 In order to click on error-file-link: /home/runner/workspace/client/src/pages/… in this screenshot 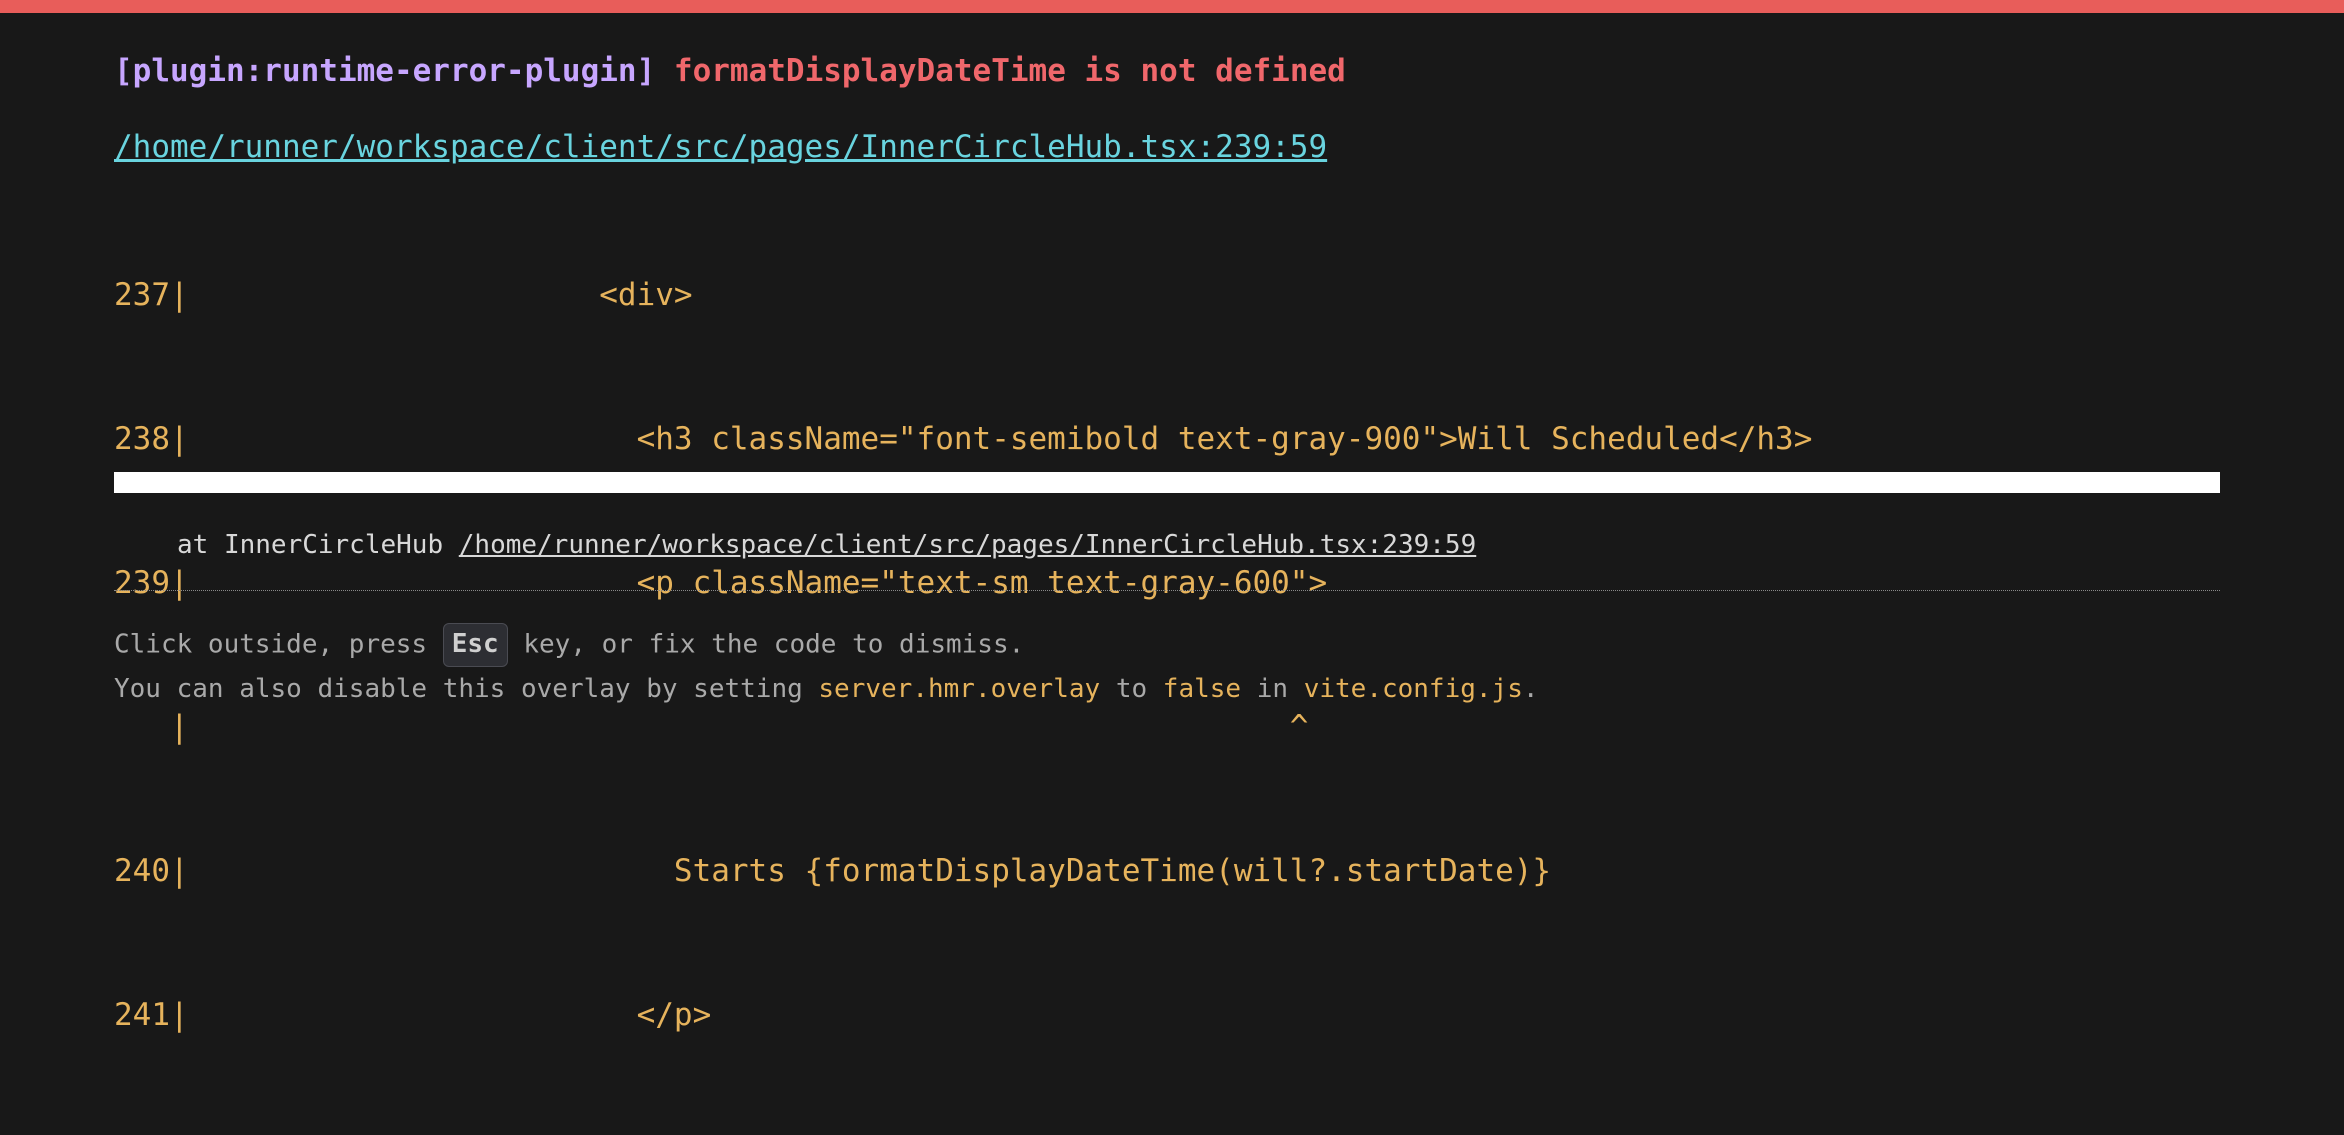, I will do `click(720, 147)`.